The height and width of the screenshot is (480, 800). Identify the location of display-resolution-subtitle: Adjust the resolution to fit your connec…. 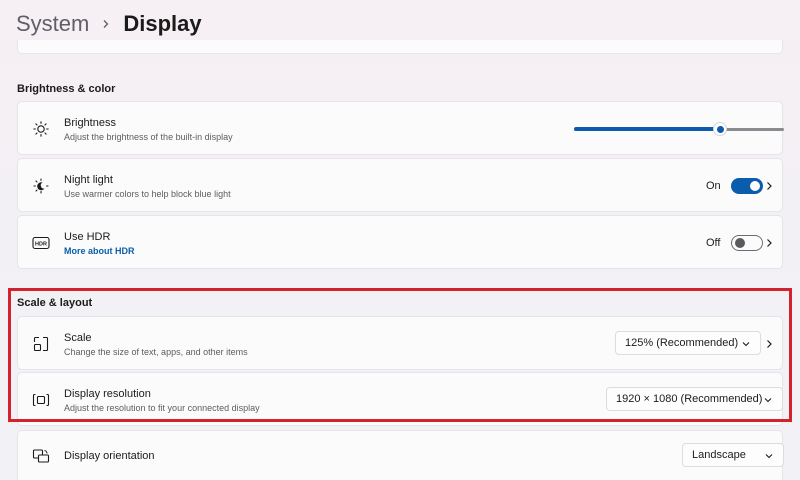
(162, 408).